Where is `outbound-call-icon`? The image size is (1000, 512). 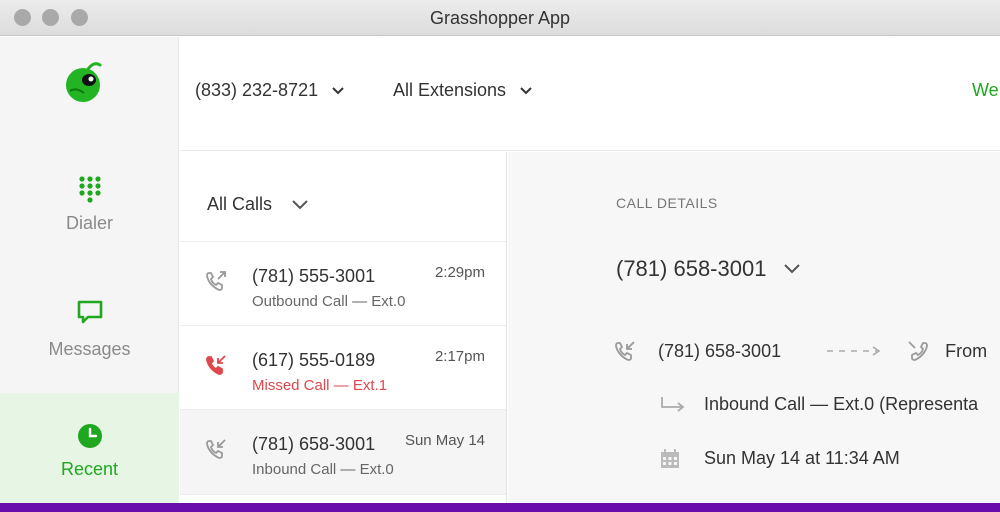
outbound-call-icon is located at coordinates (216, 281).